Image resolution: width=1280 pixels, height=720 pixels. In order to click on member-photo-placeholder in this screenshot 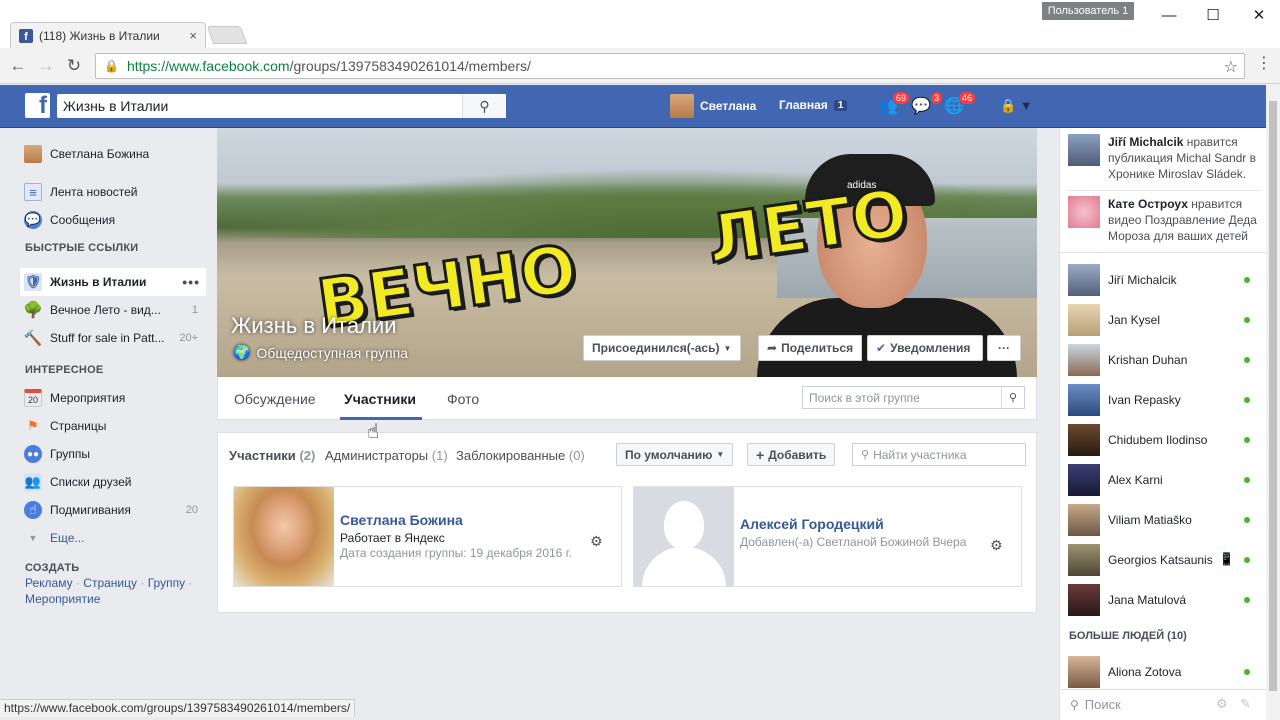, I will do `click(684, 536)`.